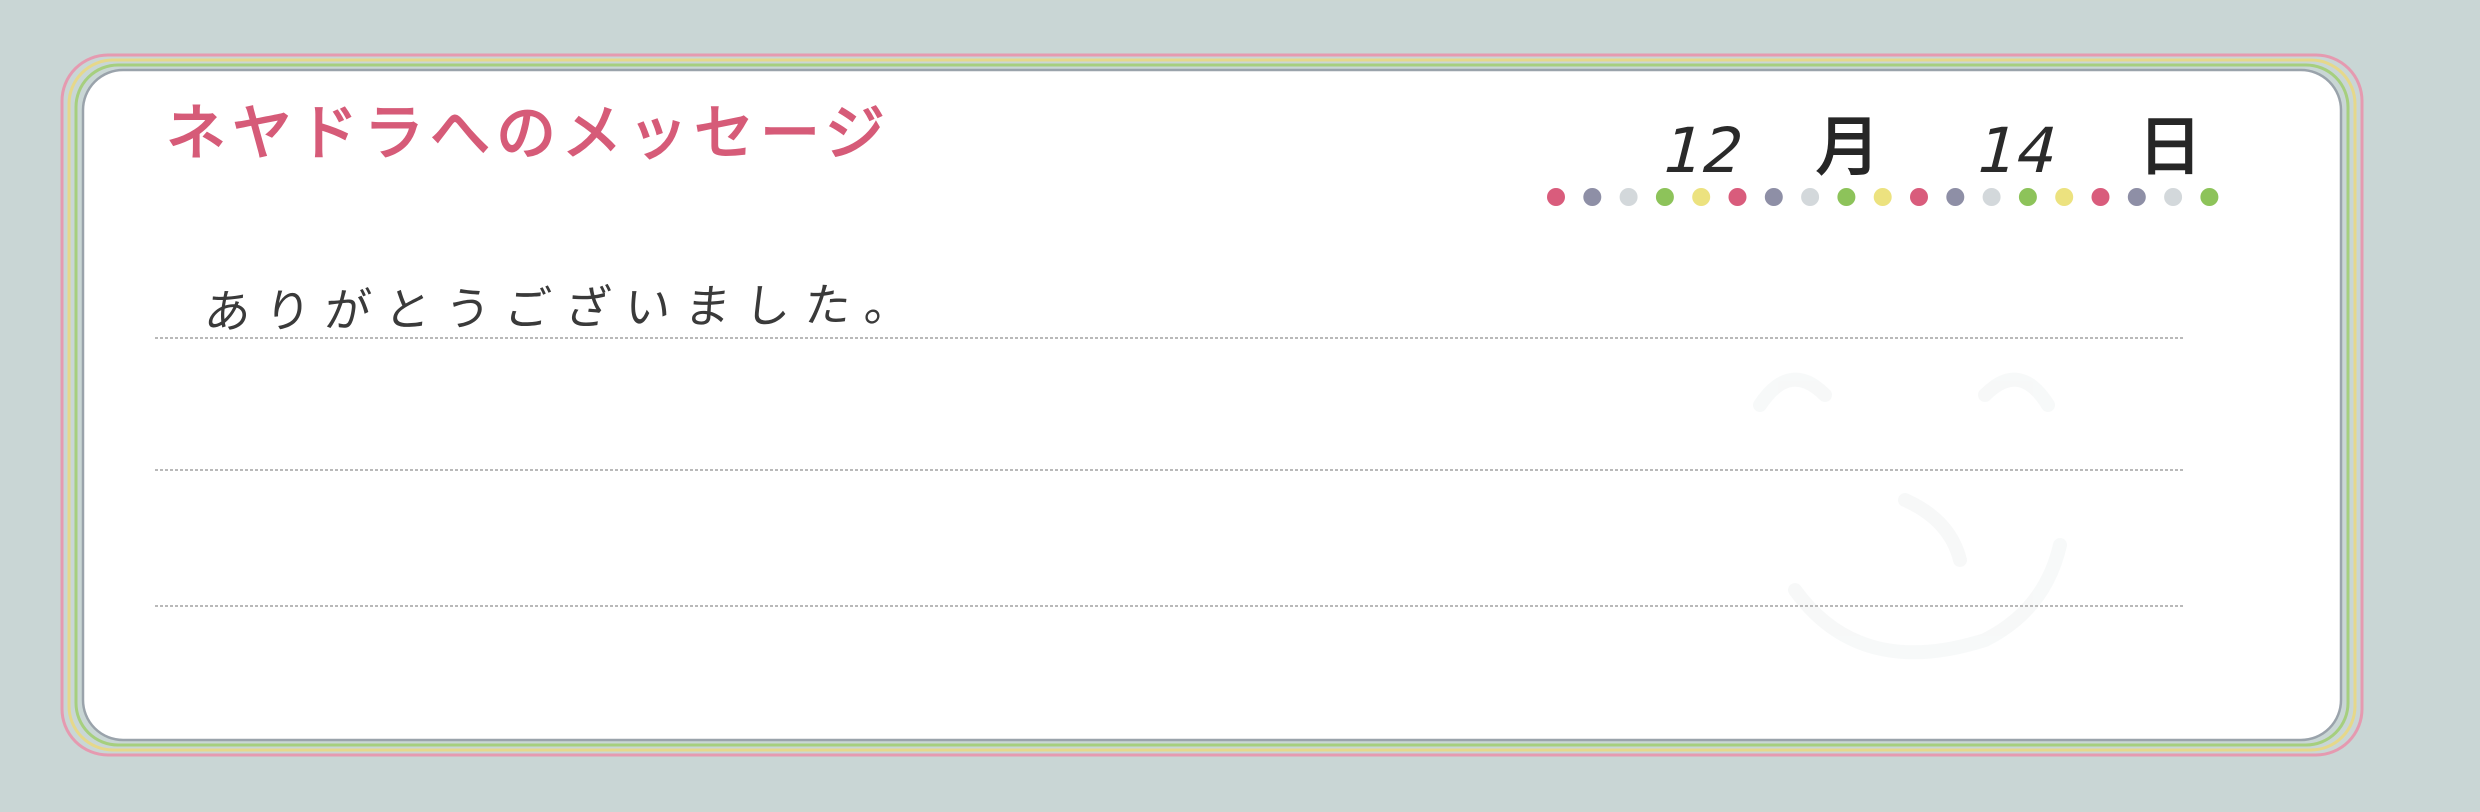  Describe the element at coordinates (2018, 150) in the screenshot. I see `date-day-value: 14` at that location.